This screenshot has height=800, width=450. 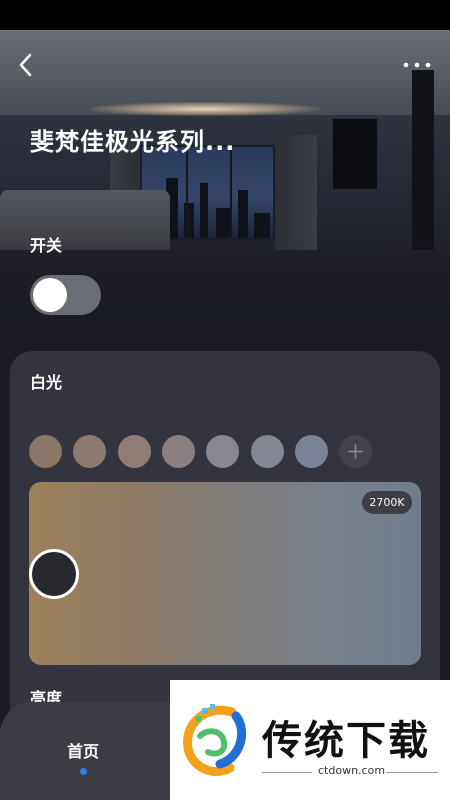 What do you see at coordinates (54, 574) in the screenshot?
I see `temperature-handle` at bounding box center [54, 574].